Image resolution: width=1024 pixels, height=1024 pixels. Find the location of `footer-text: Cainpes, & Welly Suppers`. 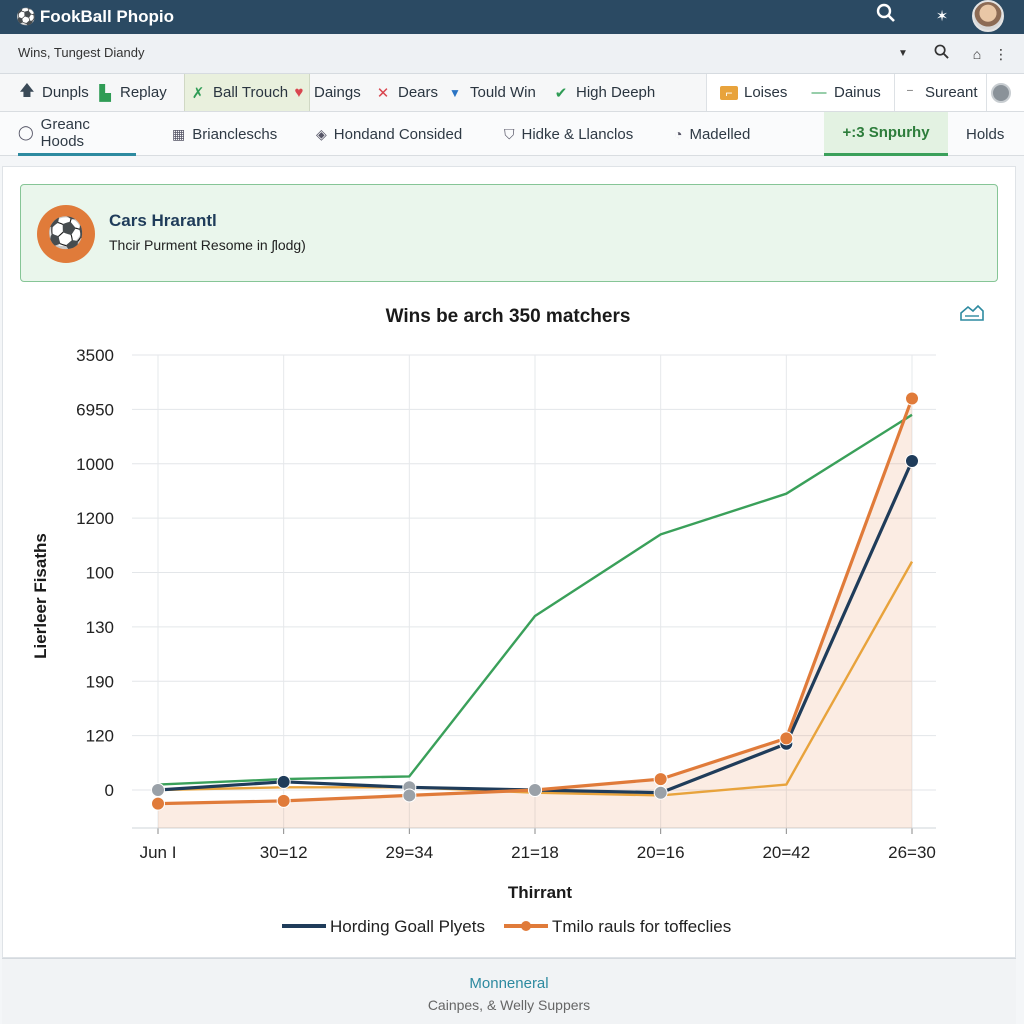

footer-text: Cainpes, & Welly Suppers is located at coordinates (509, 1005).